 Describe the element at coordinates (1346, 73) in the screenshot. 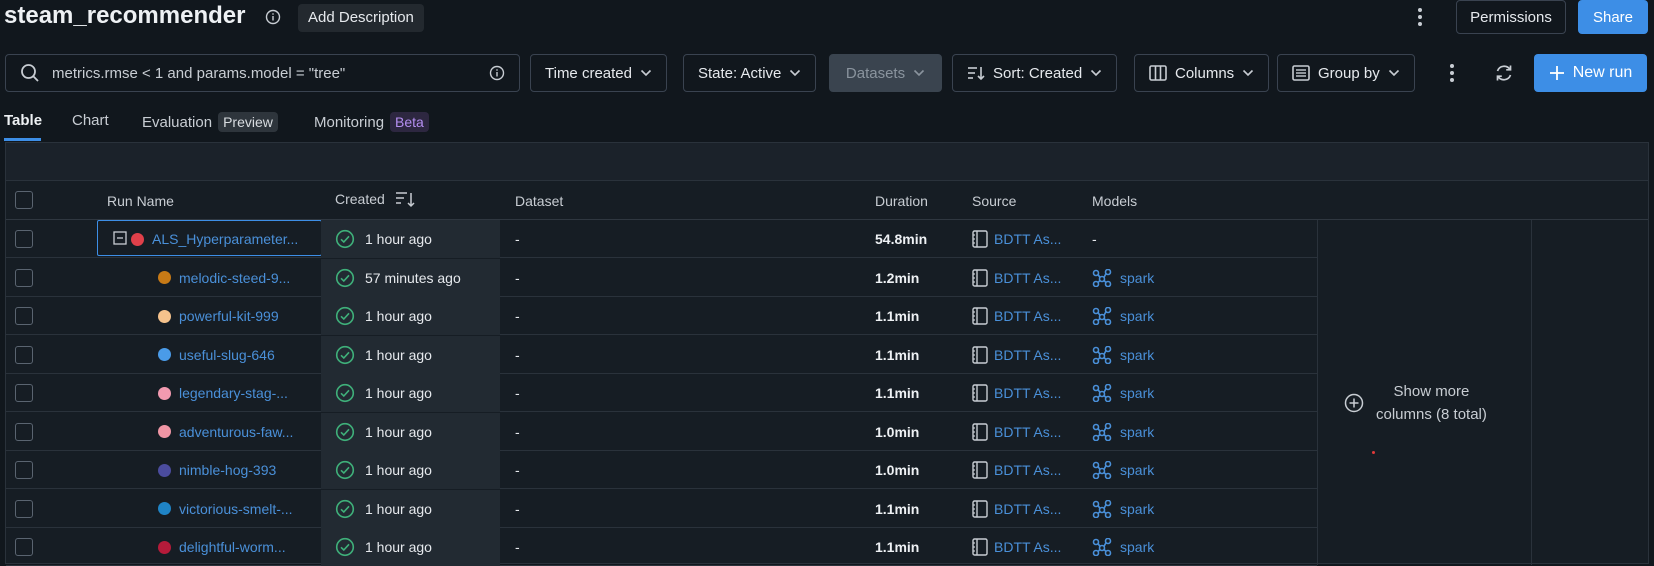

I see `group-by-dropdown: Group by` at that location.